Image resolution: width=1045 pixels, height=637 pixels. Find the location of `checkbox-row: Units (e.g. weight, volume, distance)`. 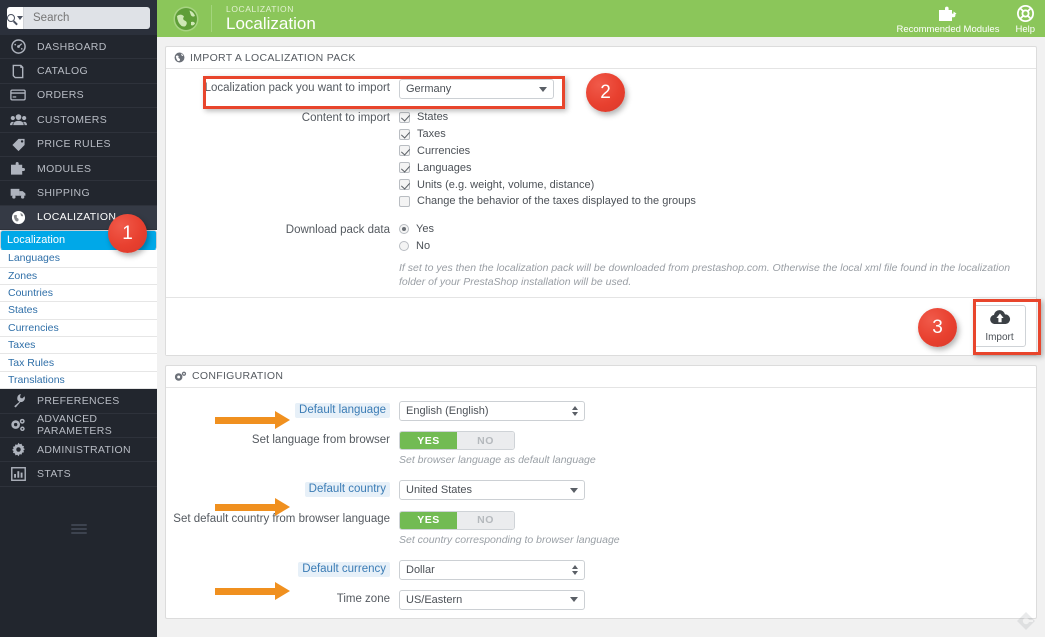

checkbox-row: Units (e.g. weight, volume, distance) is located at coordinates (717, 184).